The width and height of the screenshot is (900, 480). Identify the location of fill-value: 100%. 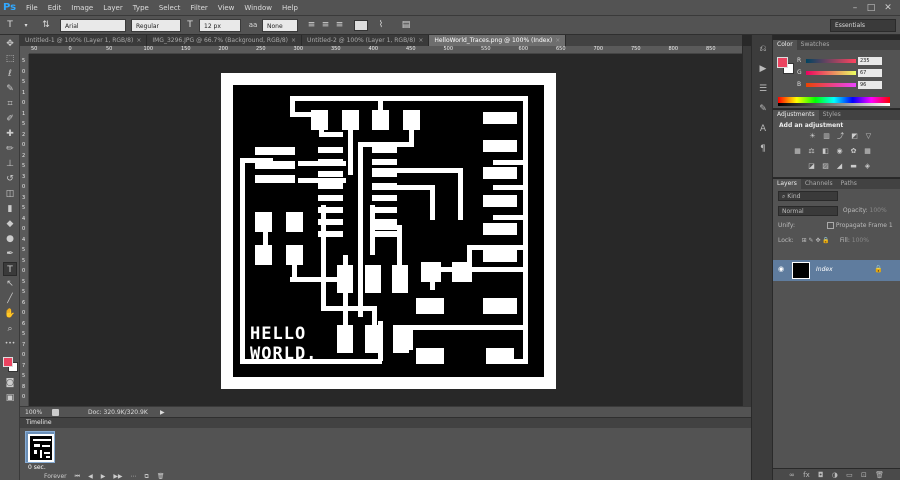
(860, 240).